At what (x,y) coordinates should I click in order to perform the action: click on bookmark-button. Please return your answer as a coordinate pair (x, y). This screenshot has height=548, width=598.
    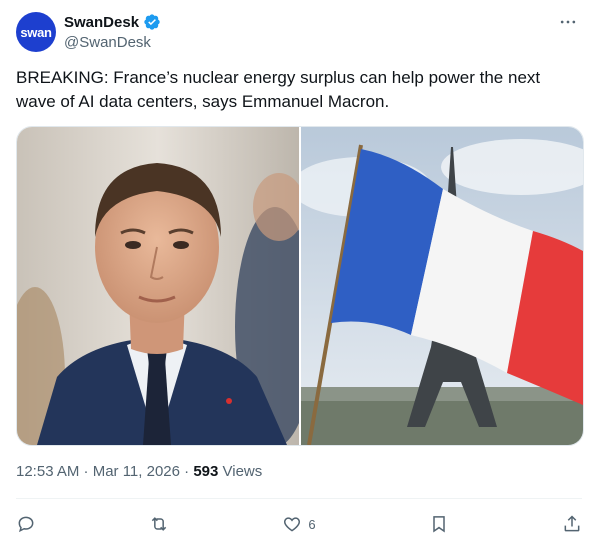
    Looking at the image, I should click on (439, 524).